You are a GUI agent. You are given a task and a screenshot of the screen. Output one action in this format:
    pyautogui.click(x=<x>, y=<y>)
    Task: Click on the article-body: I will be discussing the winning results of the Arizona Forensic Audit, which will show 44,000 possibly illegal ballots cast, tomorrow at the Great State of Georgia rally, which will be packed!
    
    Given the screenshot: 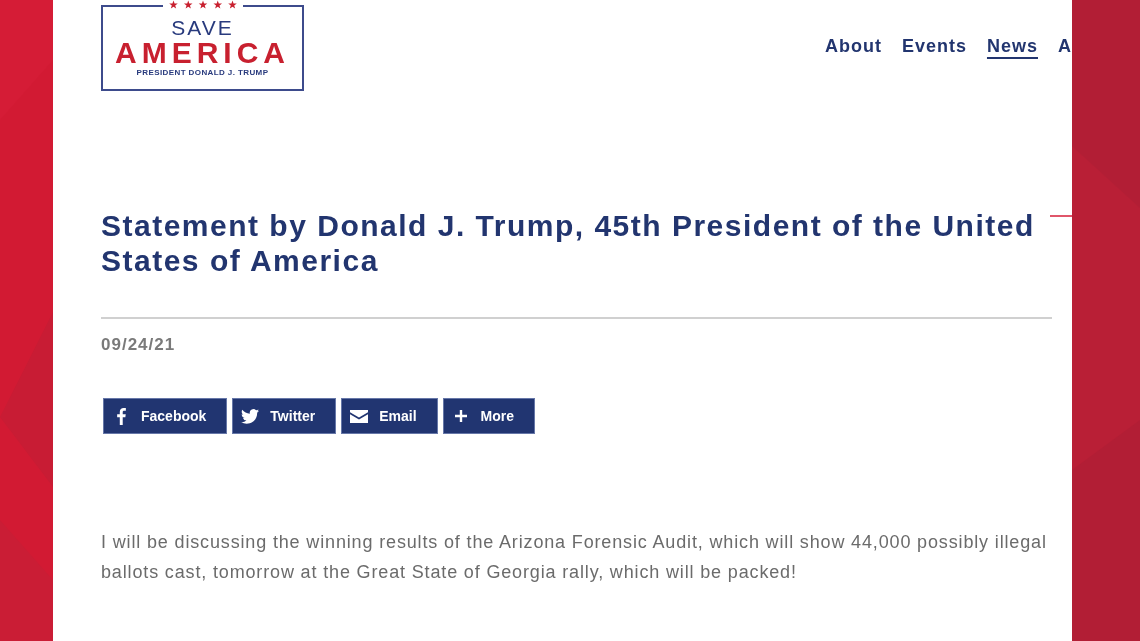 What is the action you would take?
    pyautogui.click(x=574, y=557)
    